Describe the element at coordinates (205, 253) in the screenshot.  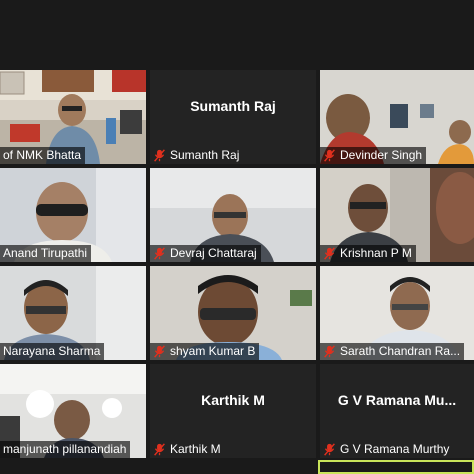
I see `participant-name-label: Devraj Chattaraj` at that location.